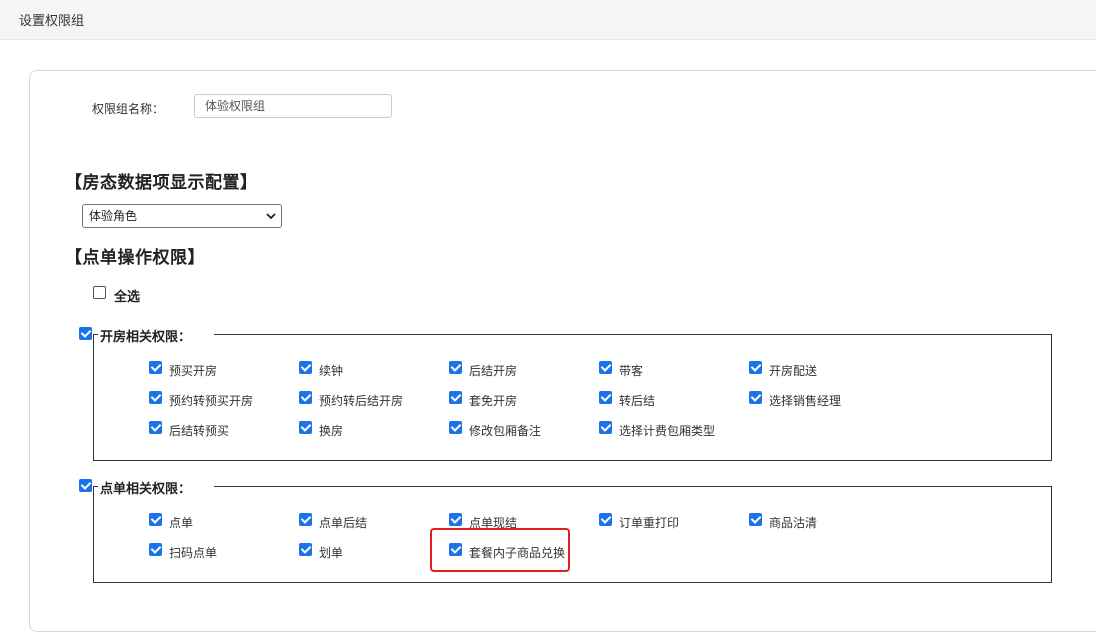  I want to click on permission-label: 换房, so click(331, 431).